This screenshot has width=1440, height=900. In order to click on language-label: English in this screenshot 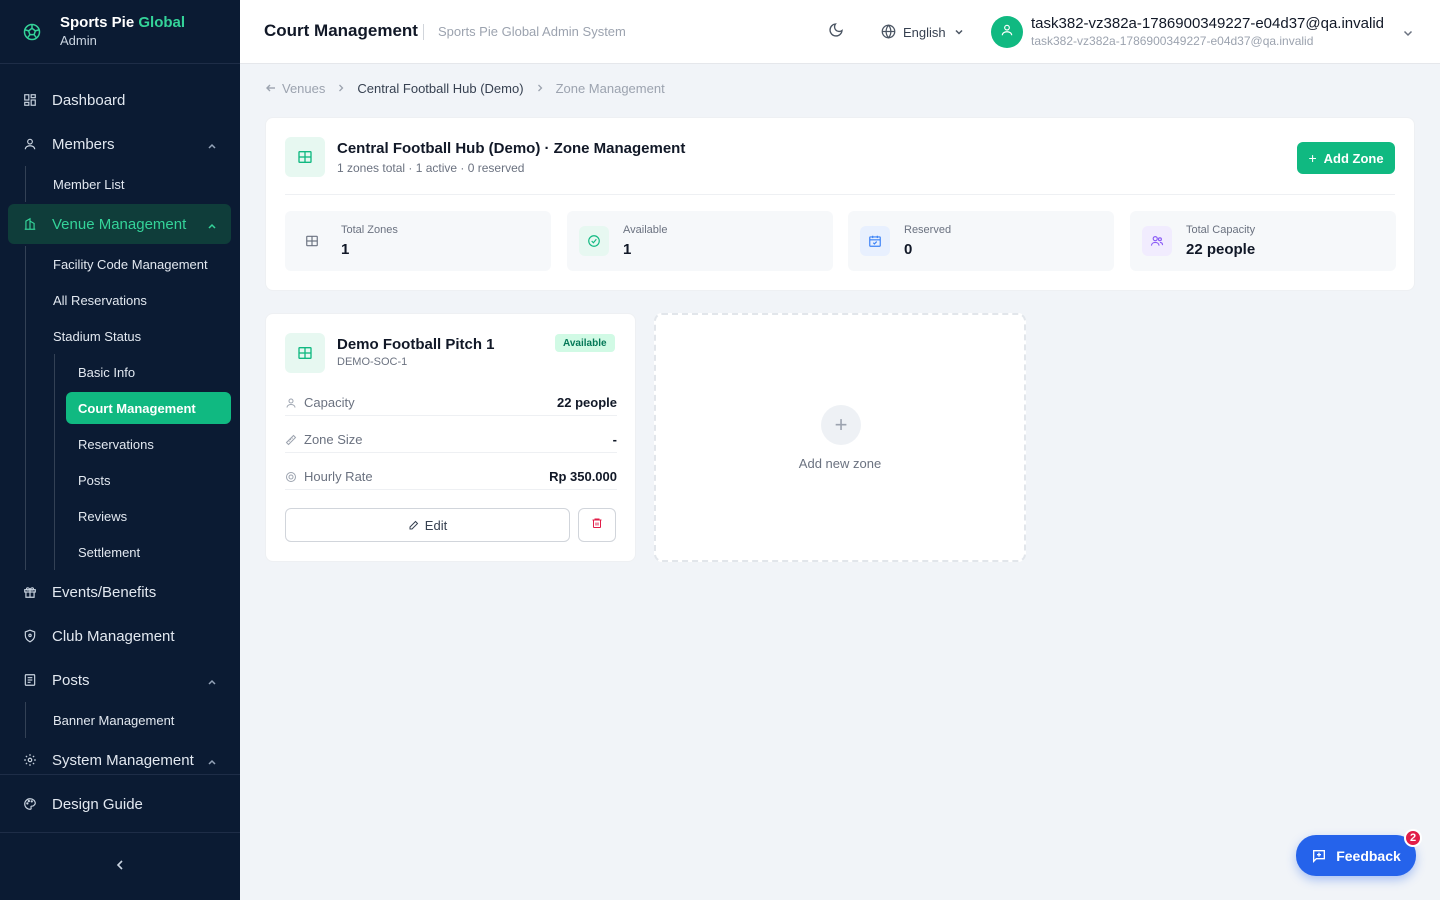, I will do `click(924, 32)`.